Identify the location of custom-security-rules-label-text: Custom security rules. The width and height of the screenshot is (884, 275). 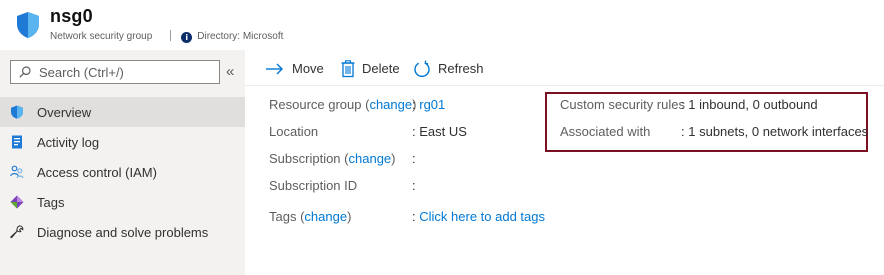
(622, 104).